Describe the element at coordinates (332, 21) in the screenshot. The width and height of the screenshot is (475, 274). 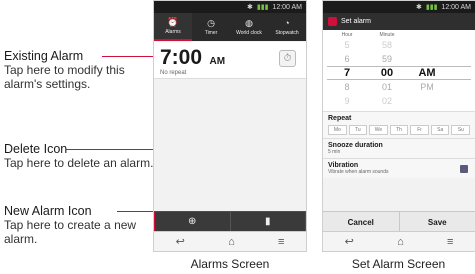
I see `alarm-app-icon` at that location.